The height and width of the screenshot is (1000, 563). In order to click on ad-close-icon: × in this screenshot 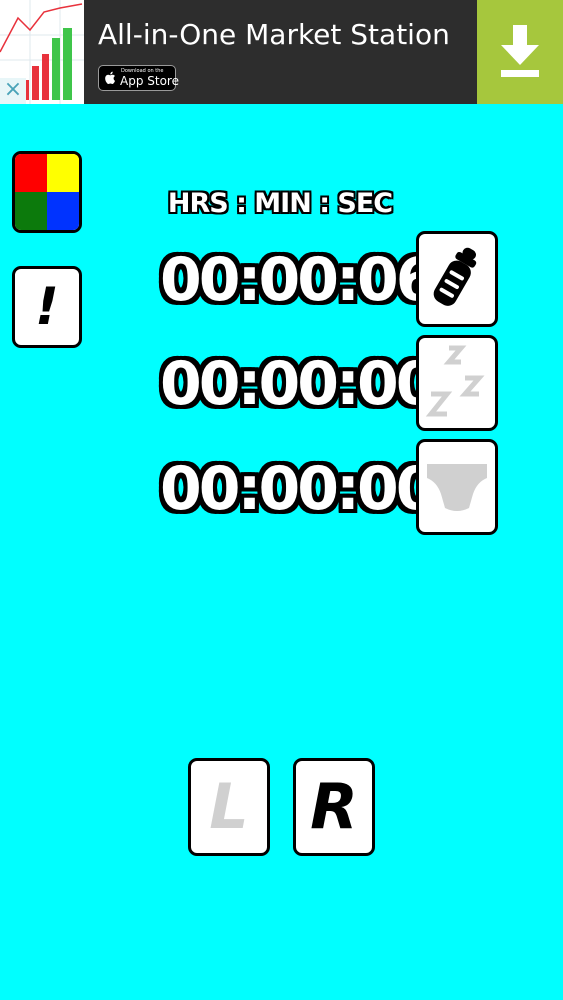, I will do `click(13, 91)`.